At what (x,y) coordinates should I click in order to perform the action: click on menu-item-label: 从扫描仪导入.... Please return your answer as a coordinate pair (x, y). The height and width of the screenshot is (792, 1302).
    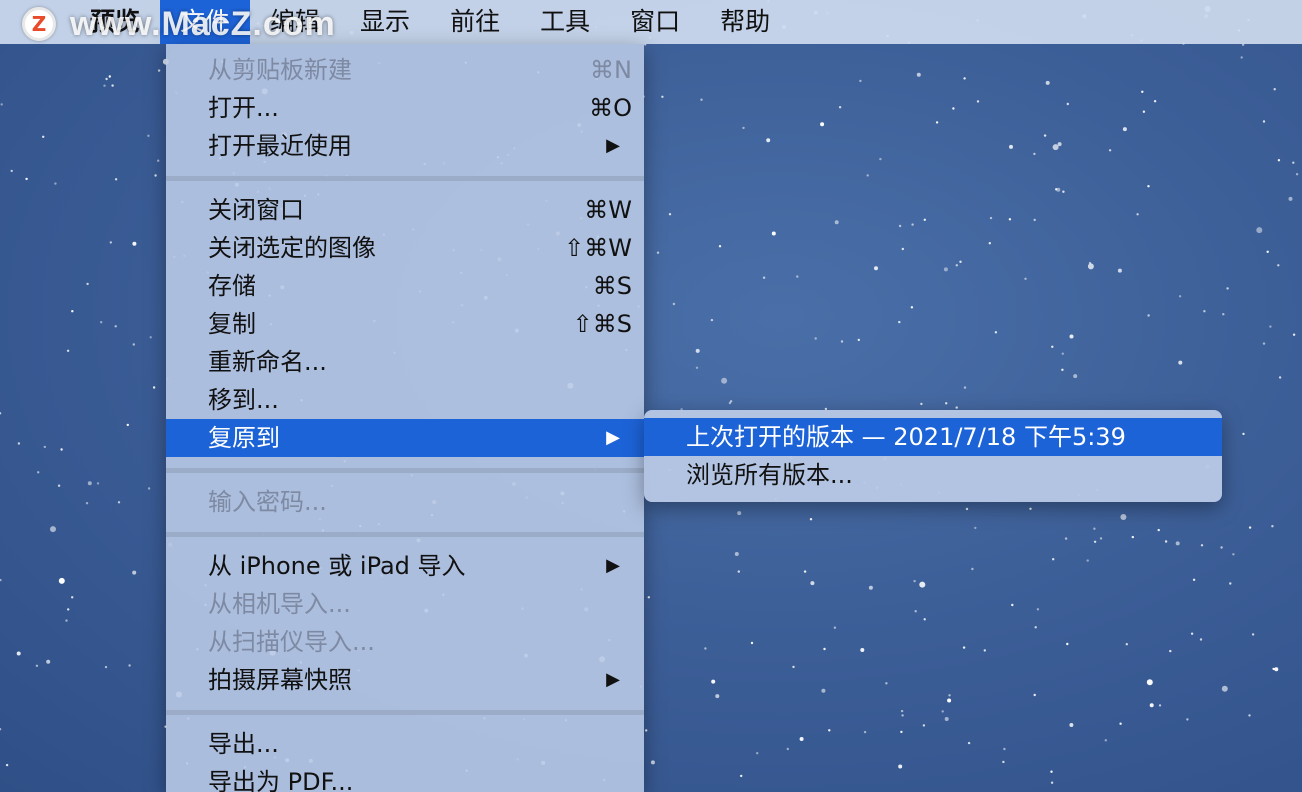
    Looking at the image, I should click on (291, 642).